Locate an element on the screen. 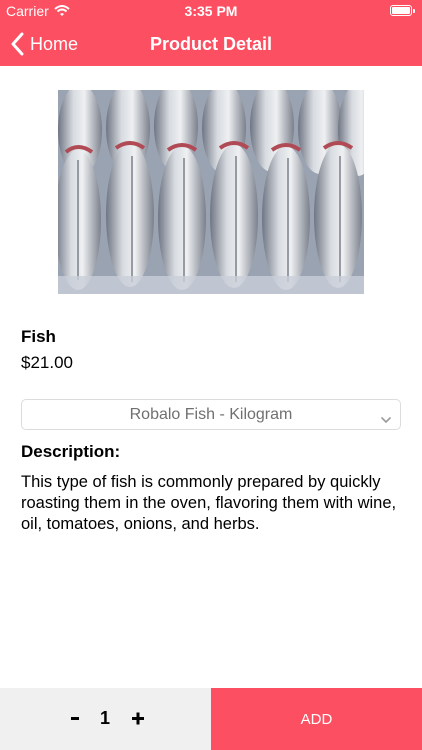 The image size is (422, 750). chevron-down-icon is located at coordinates (386, 420).